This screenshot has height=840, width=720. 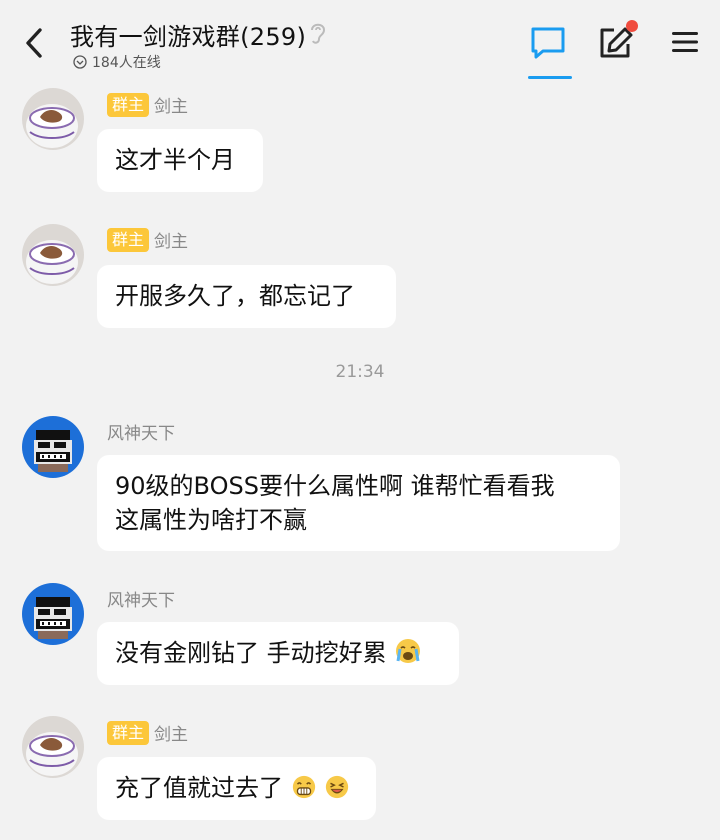 I want to click on message-text: 没有金刚钻了 手动挖好累, so click(x=251, y=653).